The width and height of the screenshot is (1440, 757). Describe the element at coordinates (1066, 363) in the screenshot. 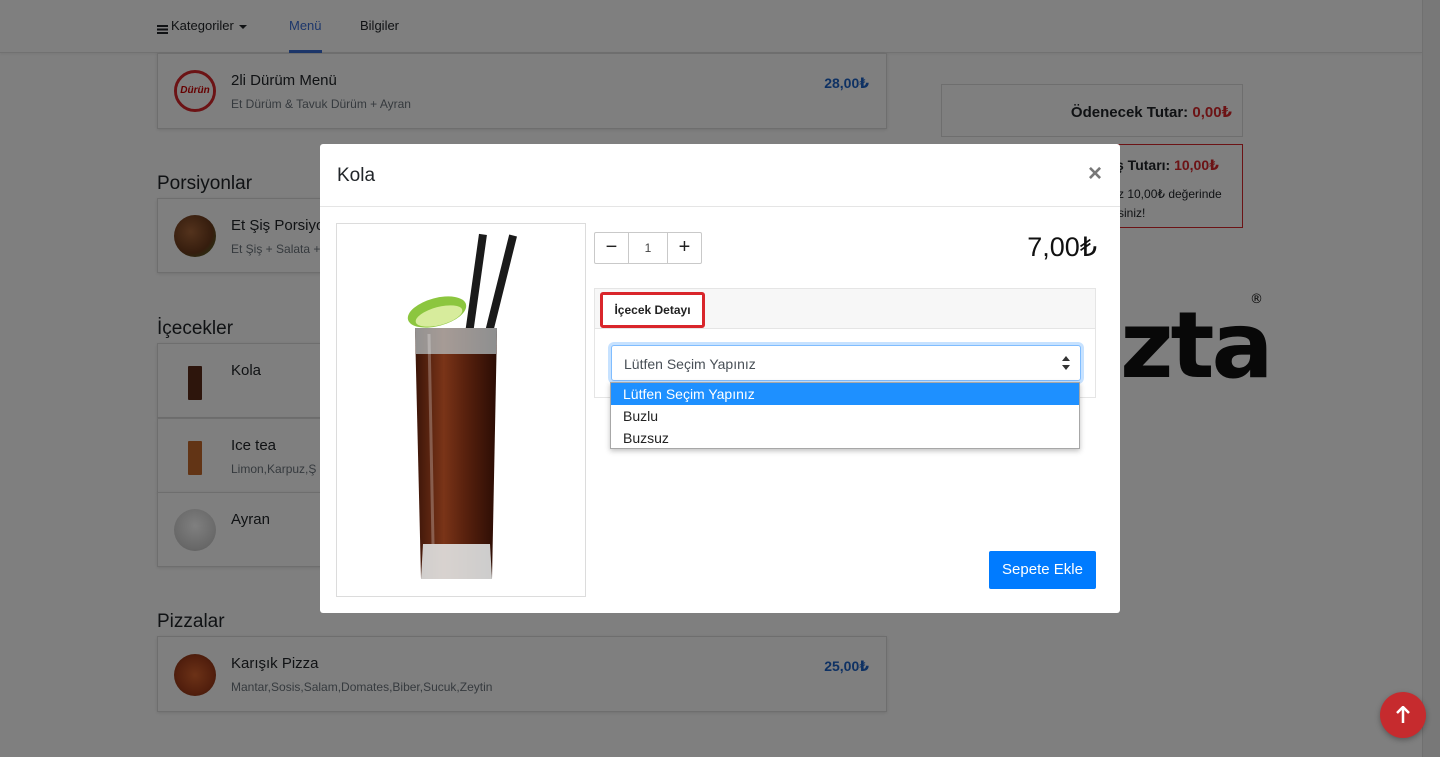

I see `sort-arrows-icon` at that location.